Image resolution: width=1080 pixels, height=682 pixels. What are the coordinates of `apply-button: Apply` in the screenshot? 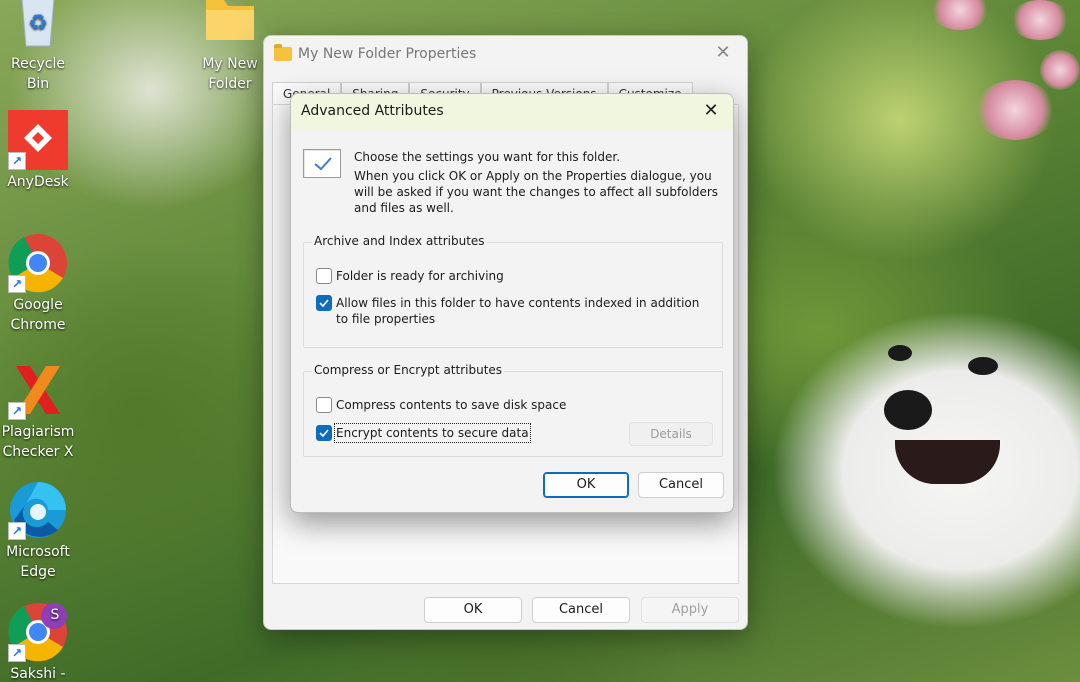 It's located at (690, 610).